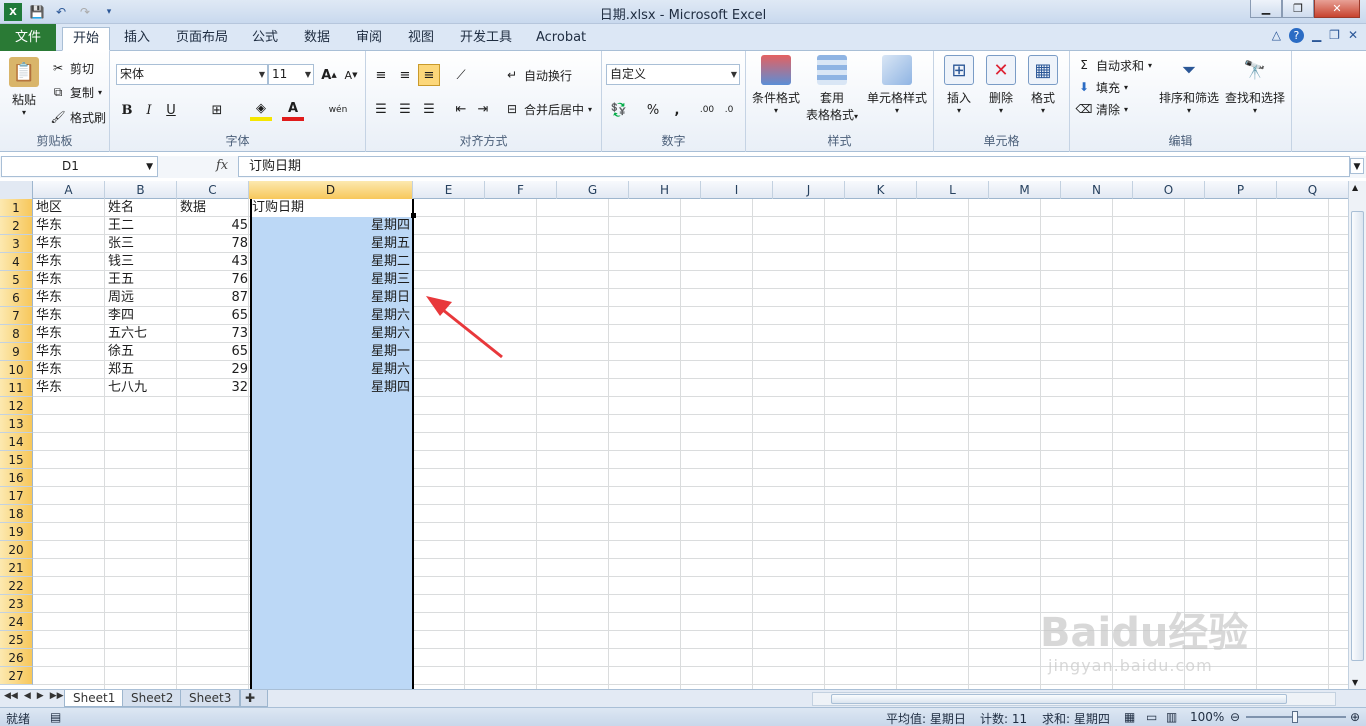 This screenshot has height=726, width=1366. What do you see at coordinates (27, 696) in the screenshot?
I see `prev-sheet-icon: ◀` at bounding box center [27, 696].